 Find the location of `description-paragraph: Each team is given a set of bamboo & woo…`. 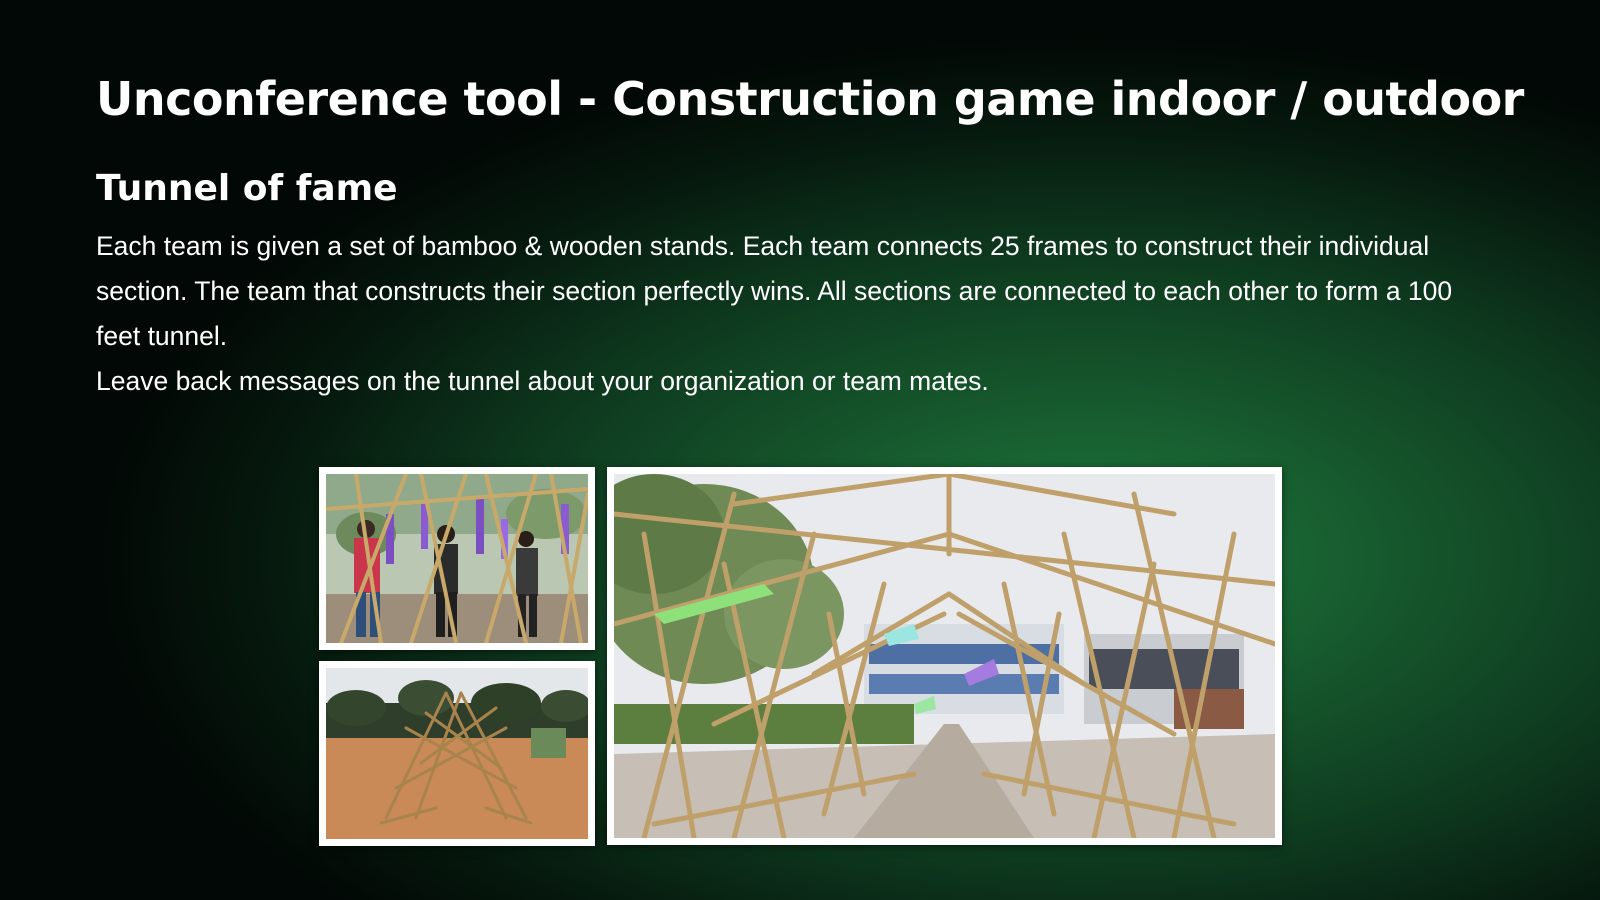

description-paragraph: Each team is given a set of bamboo & woo… is located at coordinates (774, 291).